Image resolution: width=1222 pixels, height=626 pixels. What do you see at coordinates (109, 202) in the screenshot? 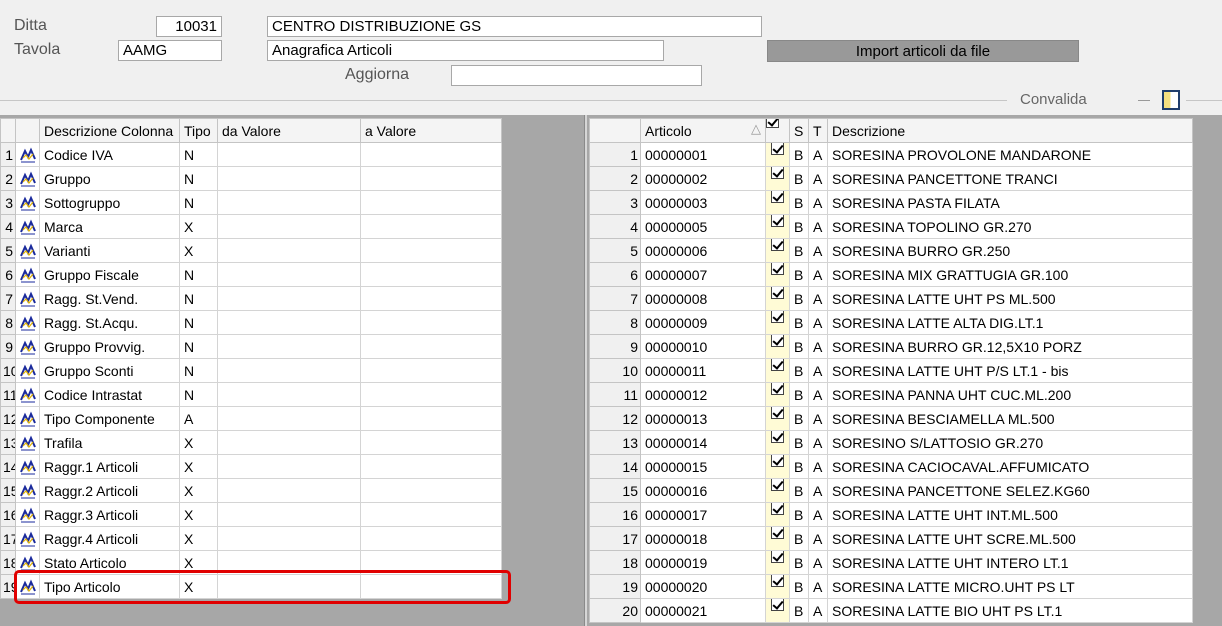
I see `descrizione-cell: Sottogruppo` at bounding box center [109, 202].